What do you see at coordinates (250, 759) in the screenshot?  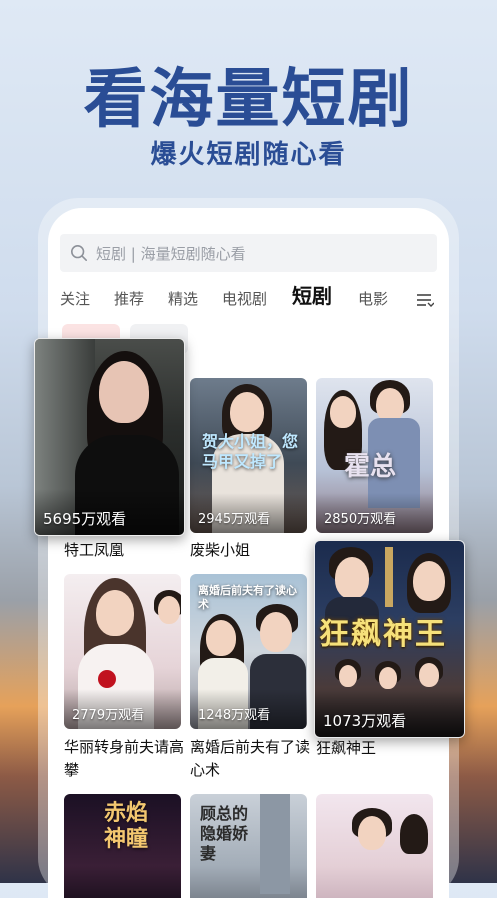 I see `drama-title: 离婚后前夫有了读心术` at bounding box center [250, 759].